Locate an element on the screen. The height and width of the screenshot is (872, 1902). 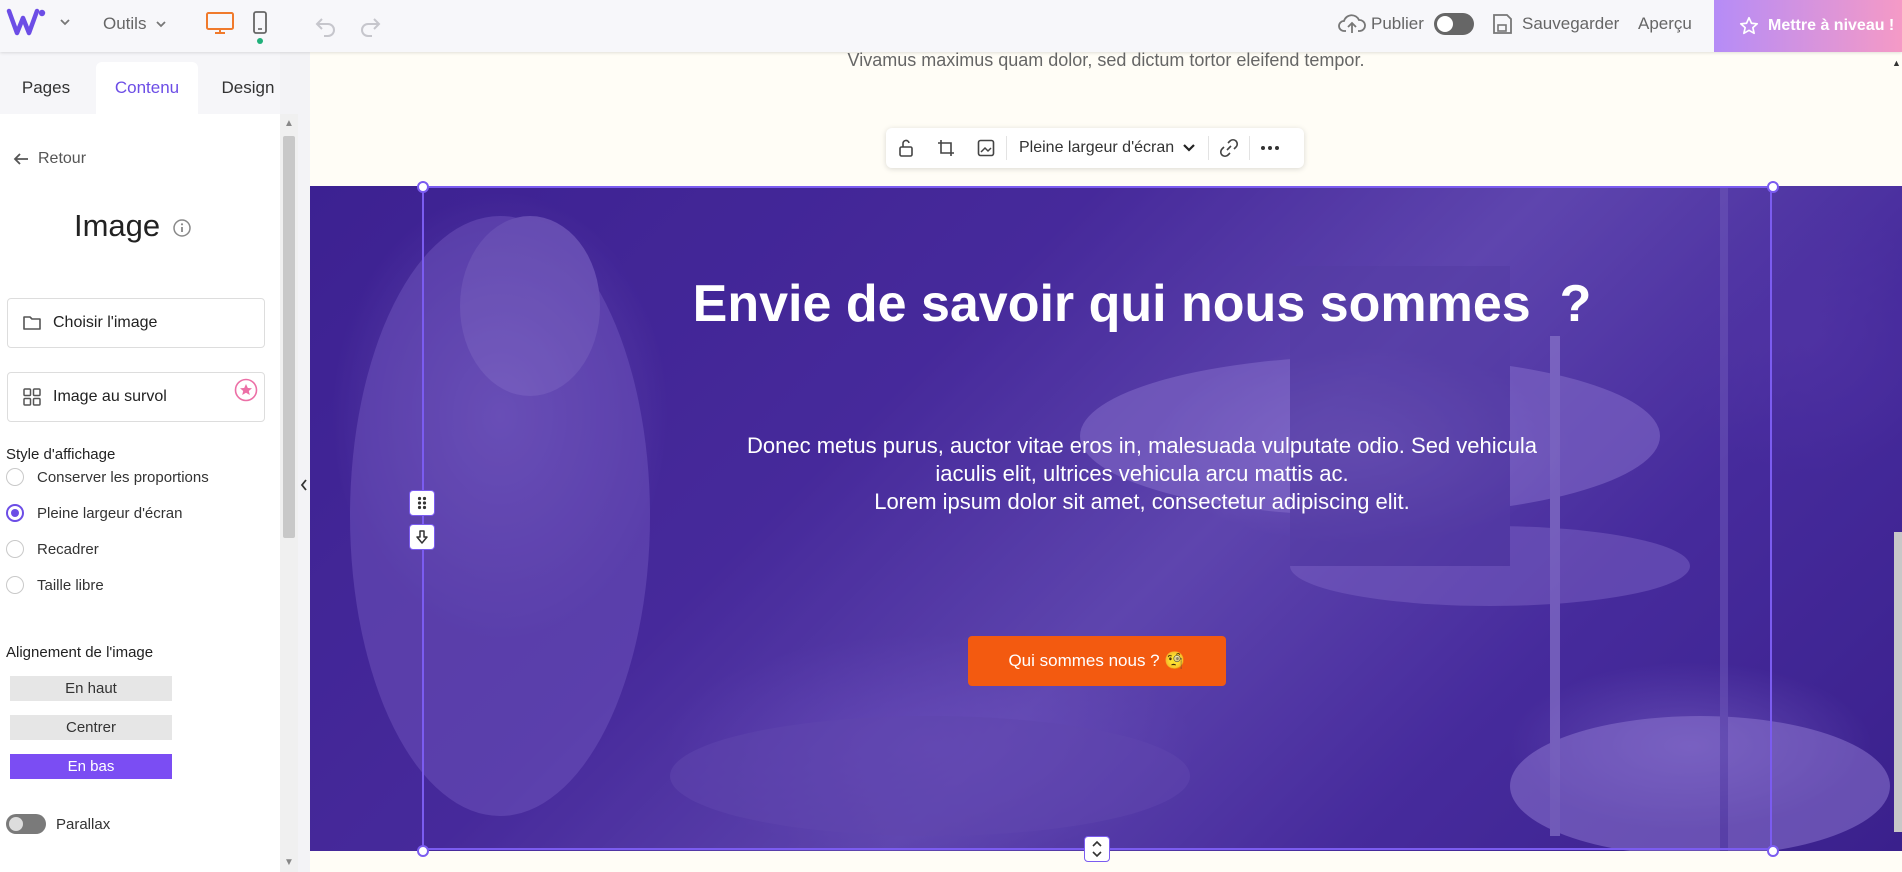
back-link: Retour is located at coordinates (49, 159).